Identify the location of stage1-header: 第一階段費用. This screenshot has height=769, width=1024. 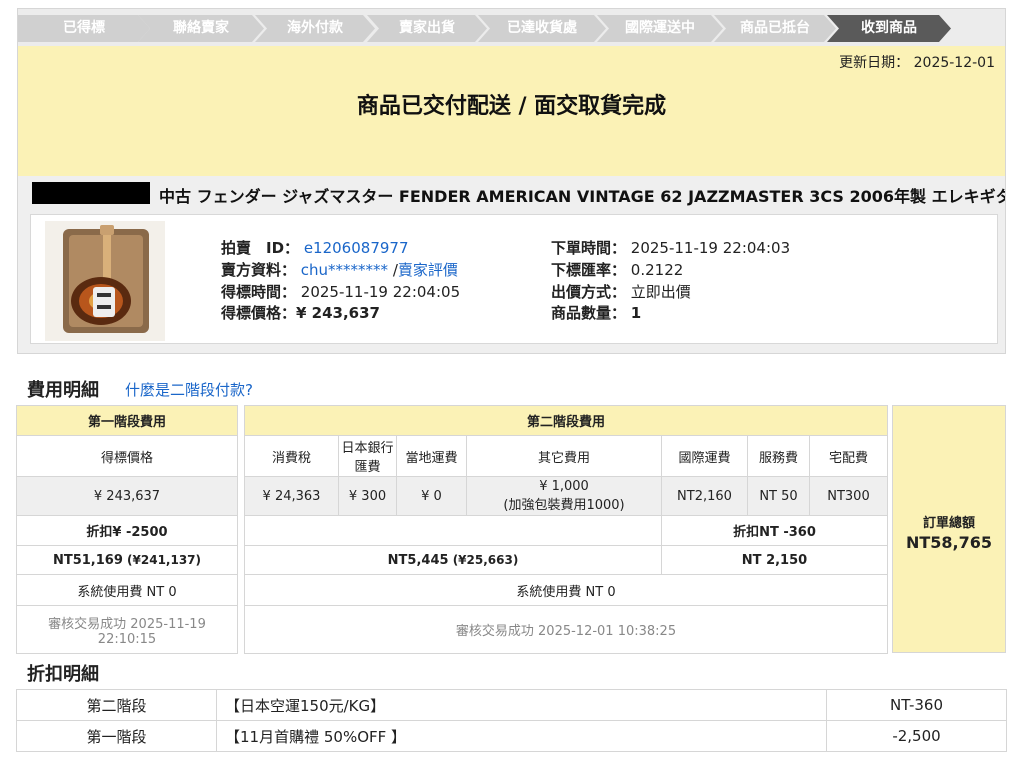
(127, 420).